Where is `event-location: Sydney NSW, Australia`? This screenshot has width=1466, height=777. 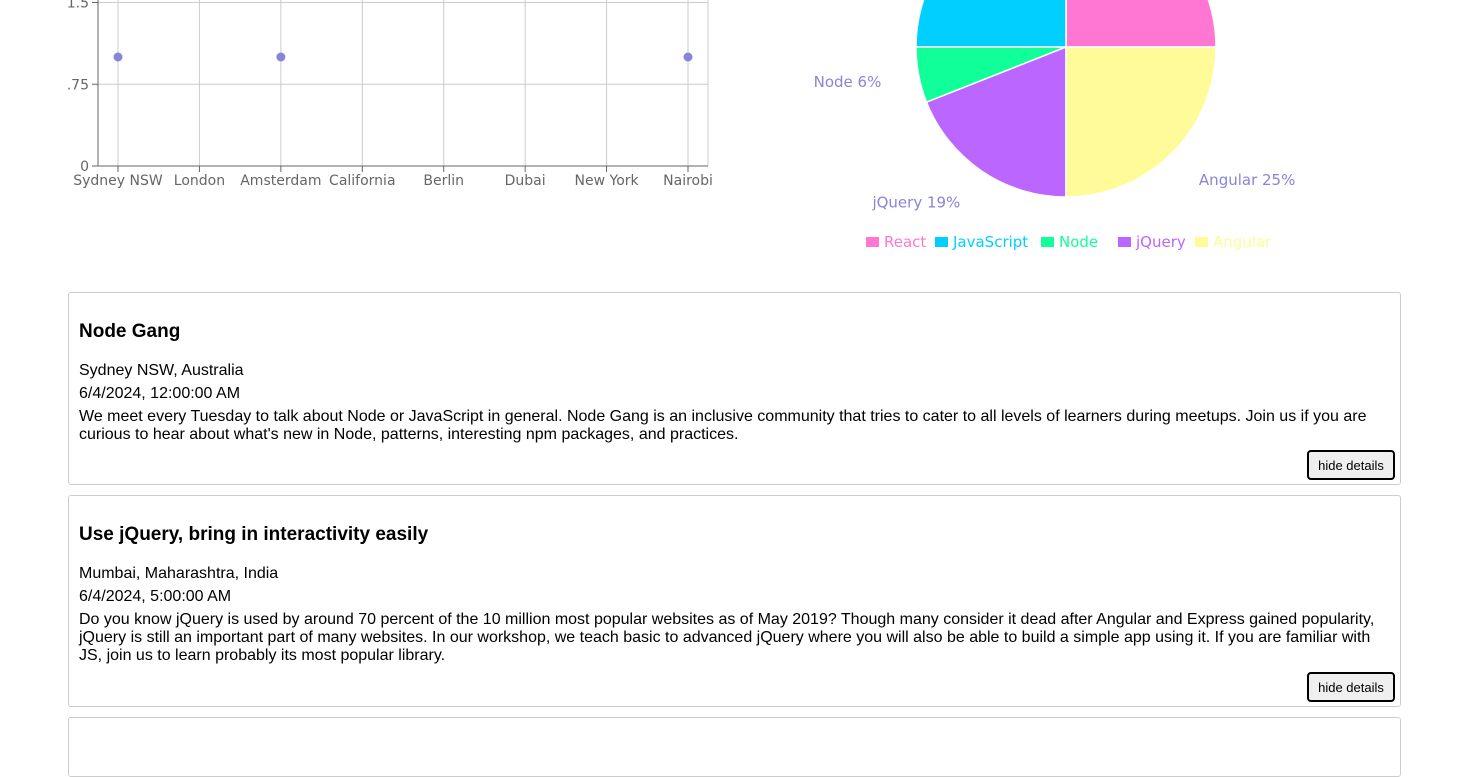
event-location: Sydney NSW, Australia is located at coordinates (161, 370).